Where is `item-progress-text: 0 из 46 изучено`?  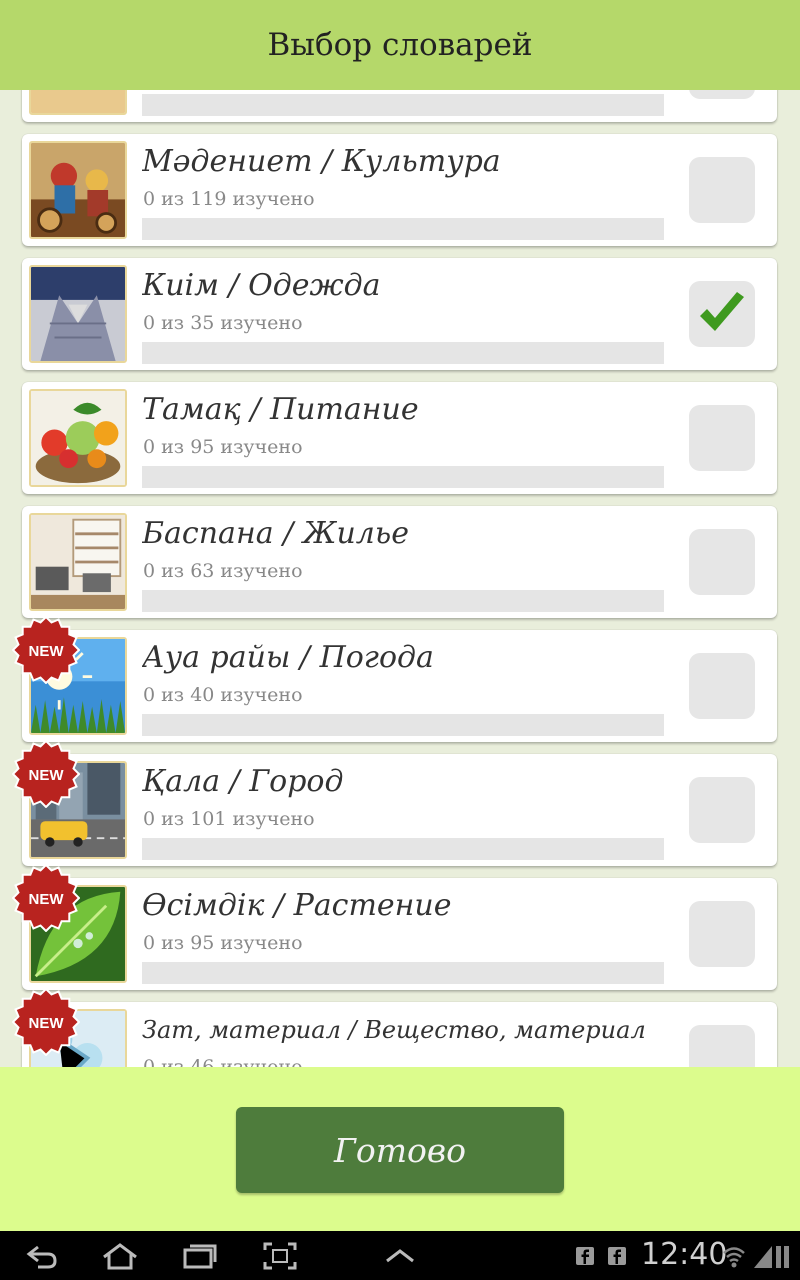
item-progress-text: 0 из 46 изучено is located at coordinates (223, 1061).